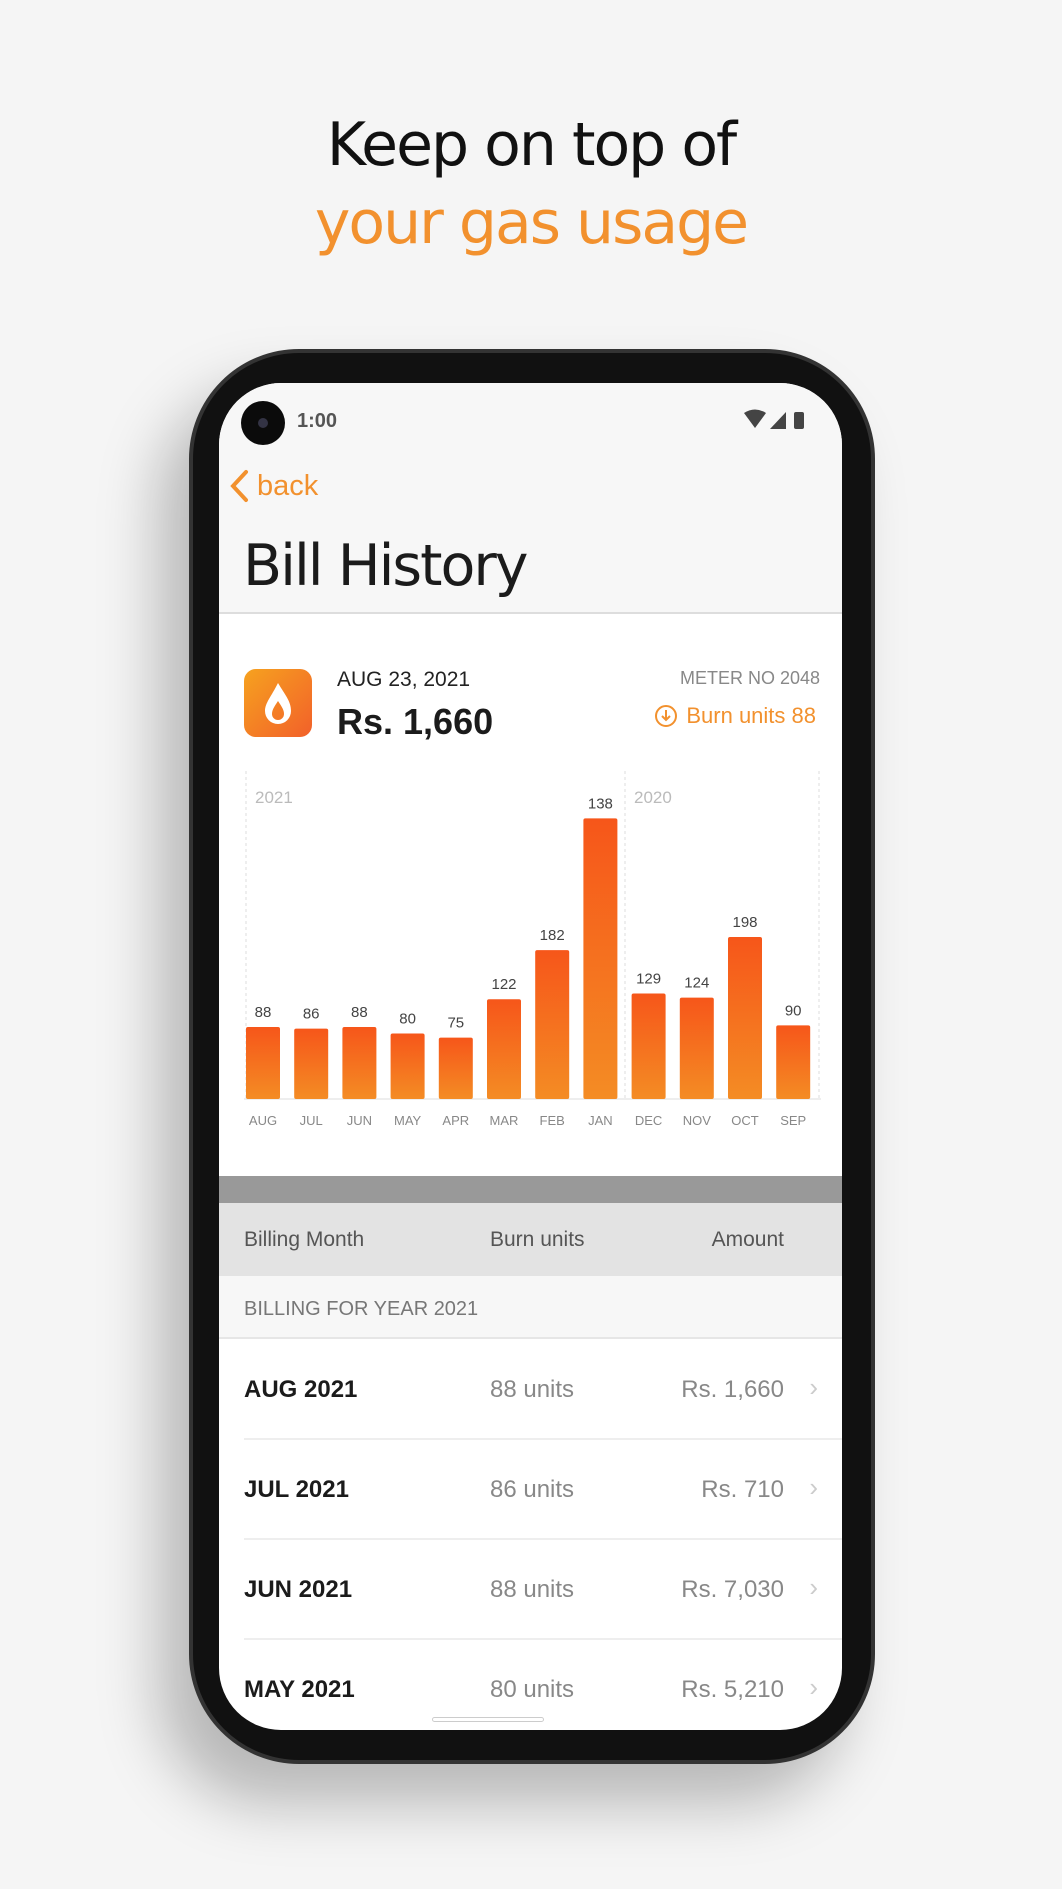  Describe the element at coordinates (530, 1307) in the screenshot. I see `year-section-header: BILLING FOR YEAR 2021` at that location.